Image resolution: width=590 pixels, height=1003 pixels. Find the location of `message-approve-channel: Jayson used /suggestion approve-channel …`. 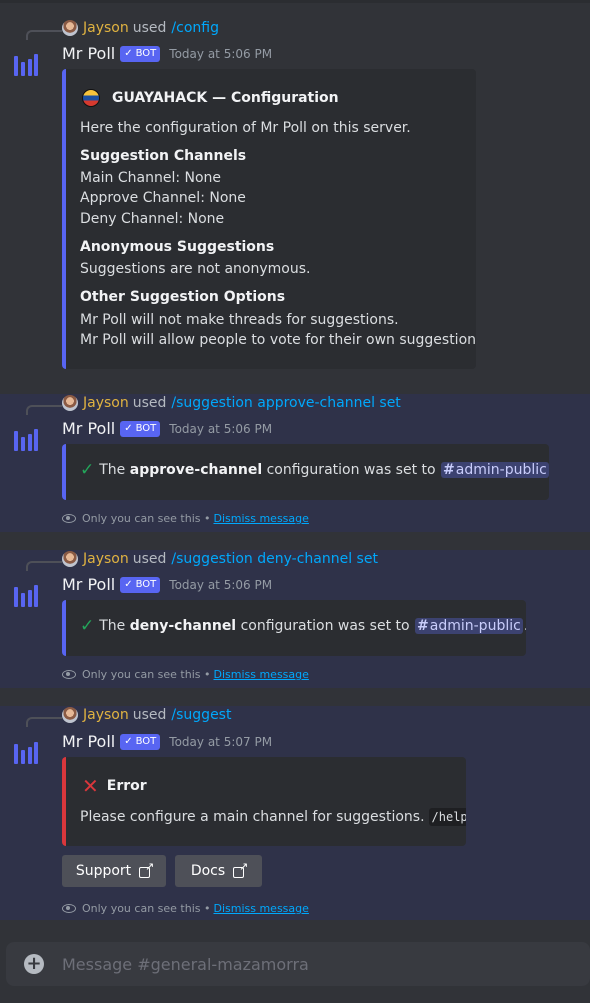

message-approve-channel: Jayson used /suggestion approve-channel … is located at coordinates (295, 463).